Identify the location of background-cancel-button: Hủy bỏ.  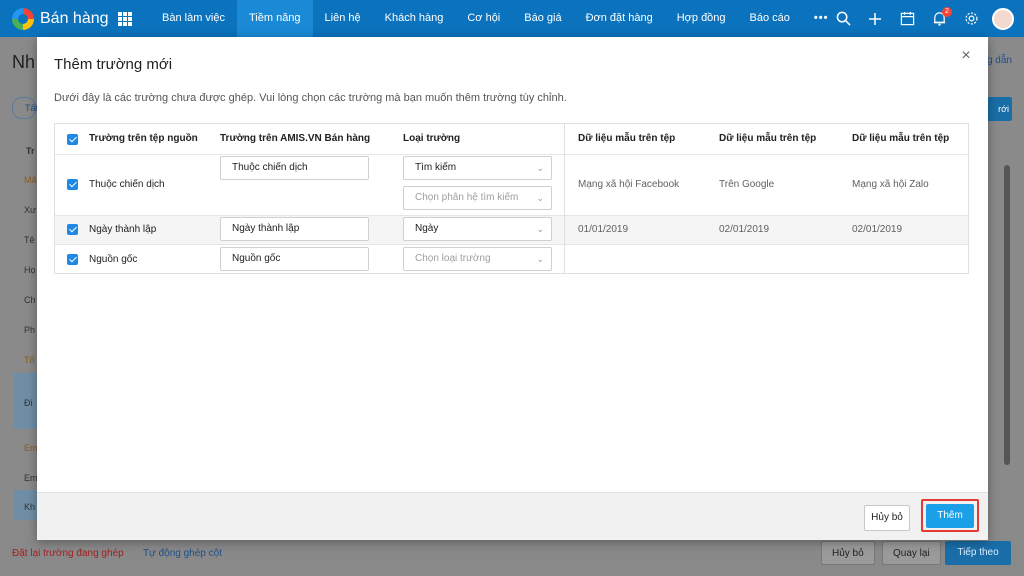
(848, 553).